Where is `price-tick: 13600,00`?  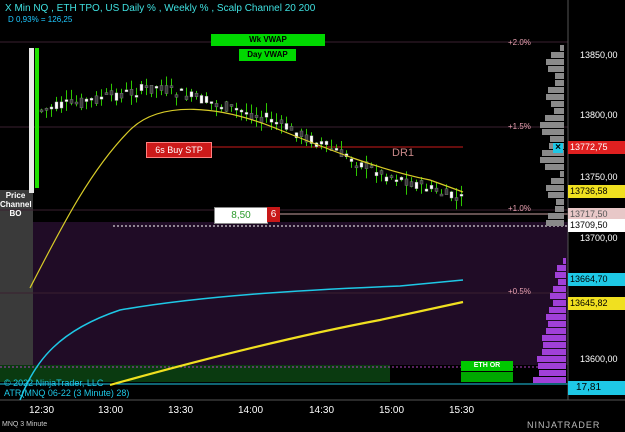 price-tick: 13600,00 is located at coordinates (599, 359).